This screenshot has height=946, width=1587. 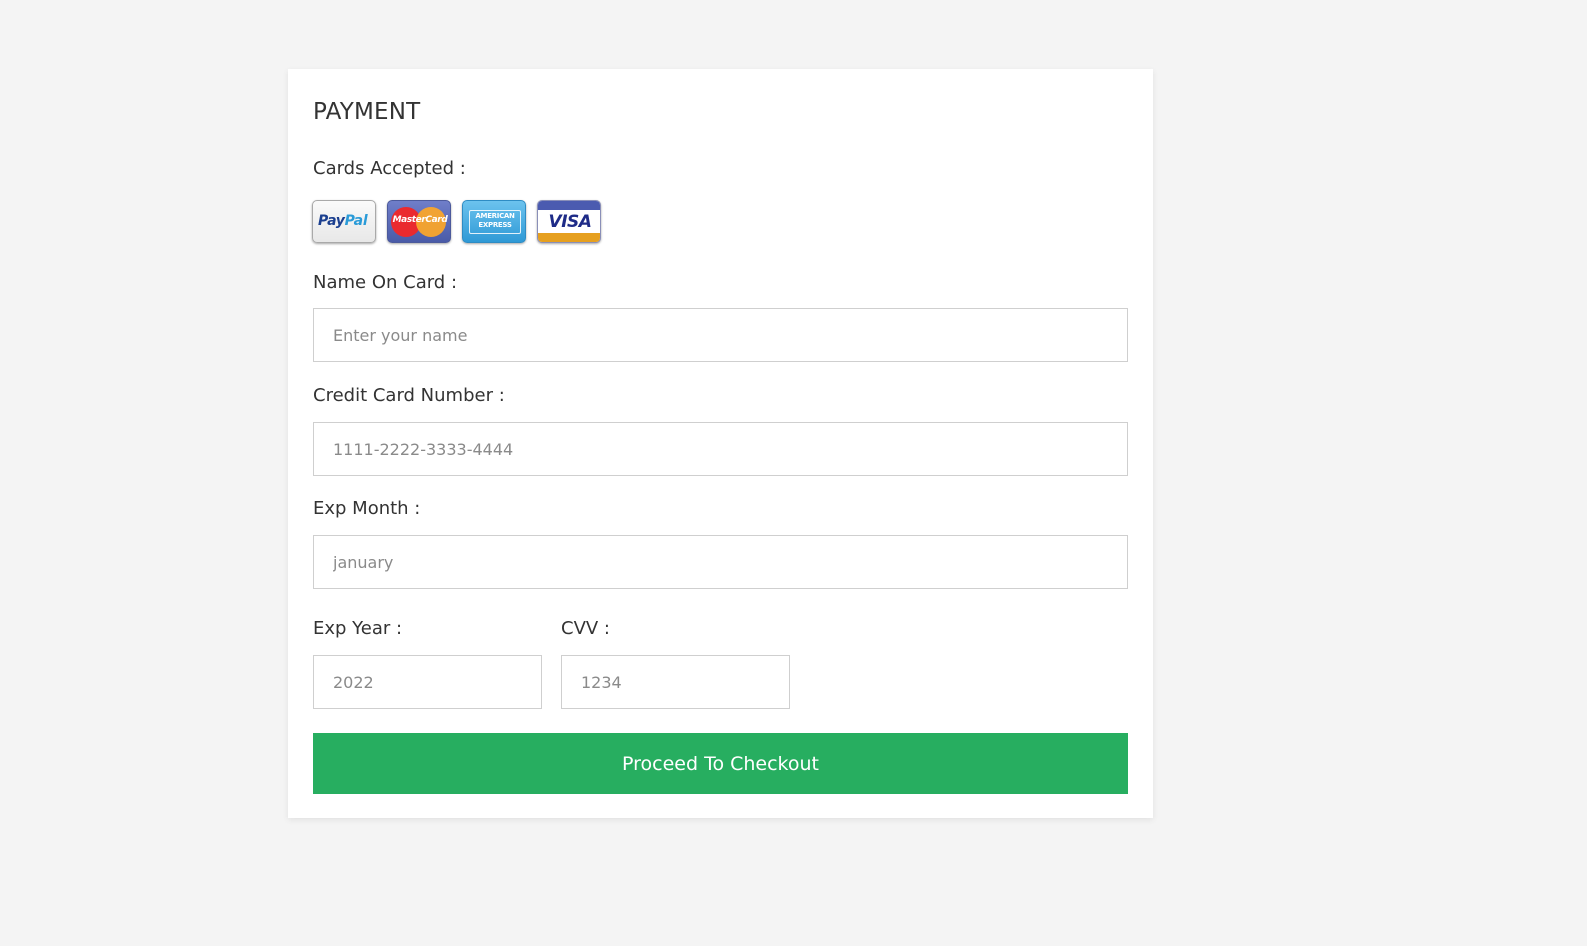 What do you see at coordinates (367, 508) in the screenshot?
I see `exp-month-label: Exp Month :` at bounding box center [367, 508].